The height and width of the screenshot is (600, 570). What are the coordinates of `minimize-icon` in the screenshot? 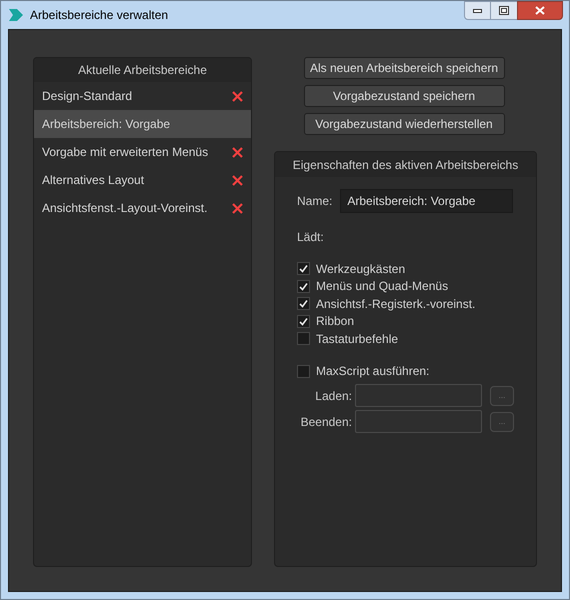 It's located at (477, 10).